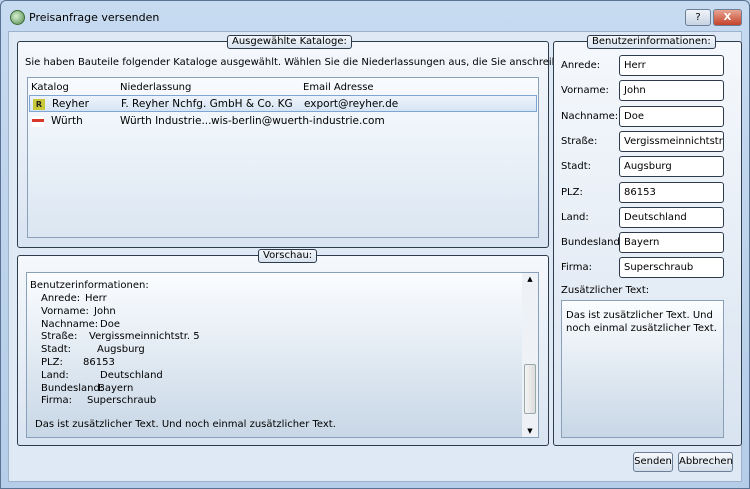 Image resolution: width=750 pixels, height=489 pixels. Describe the element at coordinates (671, 243) in the screenshot. I see `field-input: Bayern` at that location.